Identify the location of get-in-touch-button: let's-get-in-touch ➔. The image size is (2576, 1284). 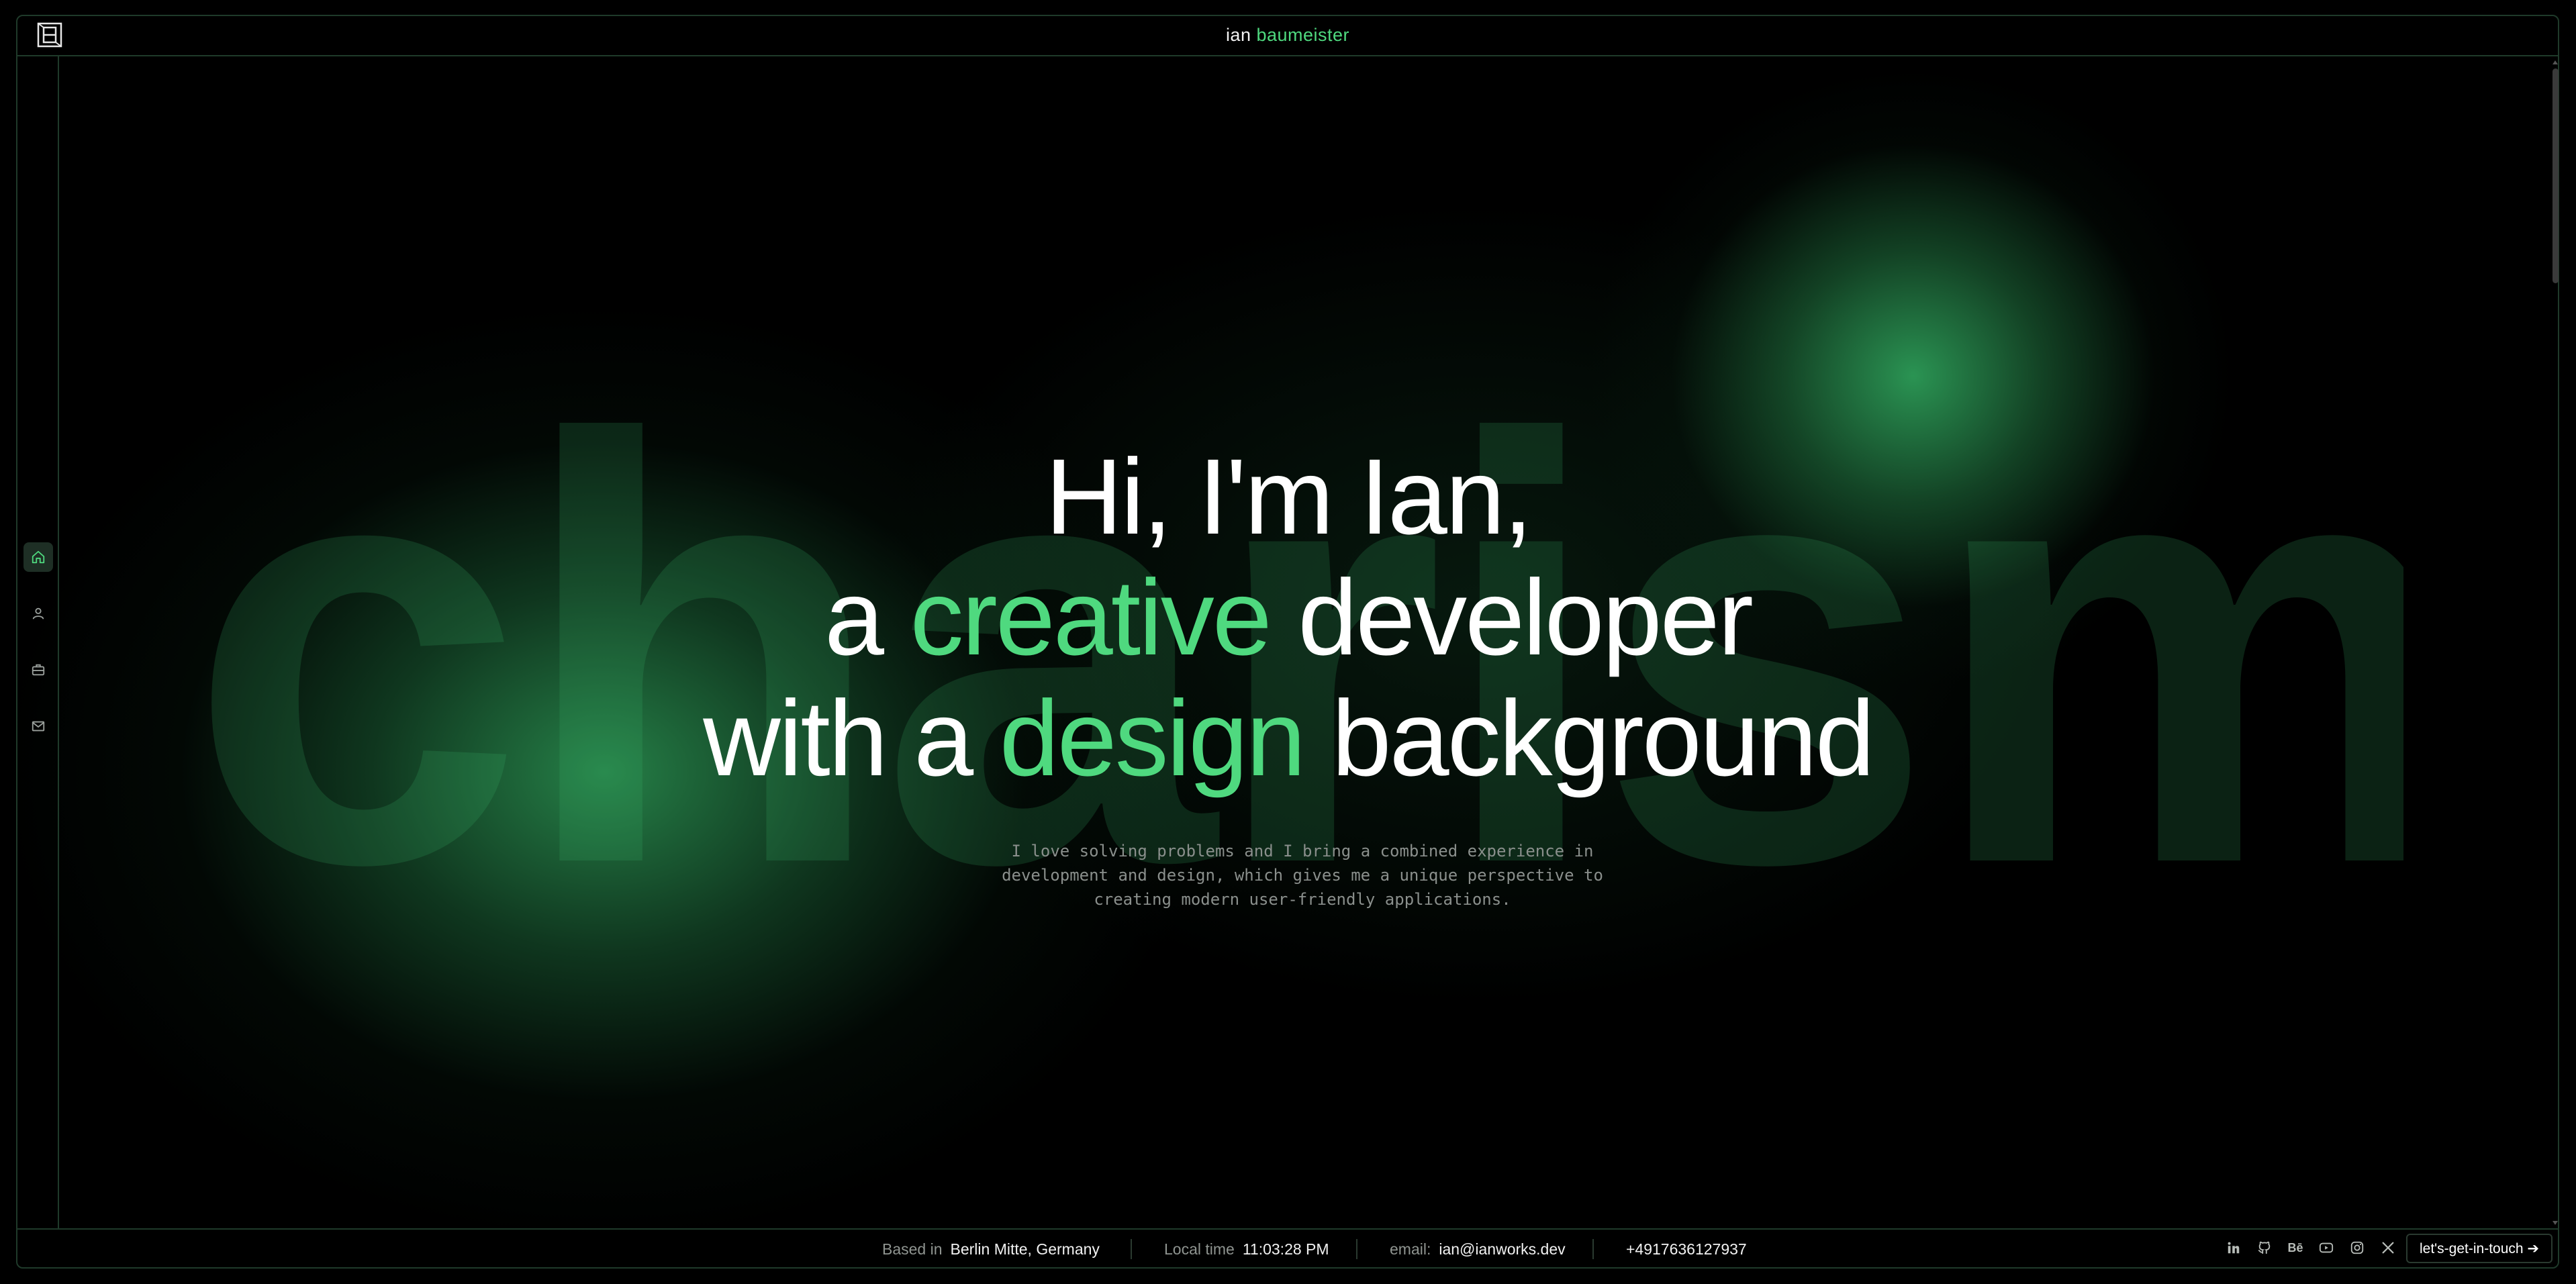
(2479, 1248).